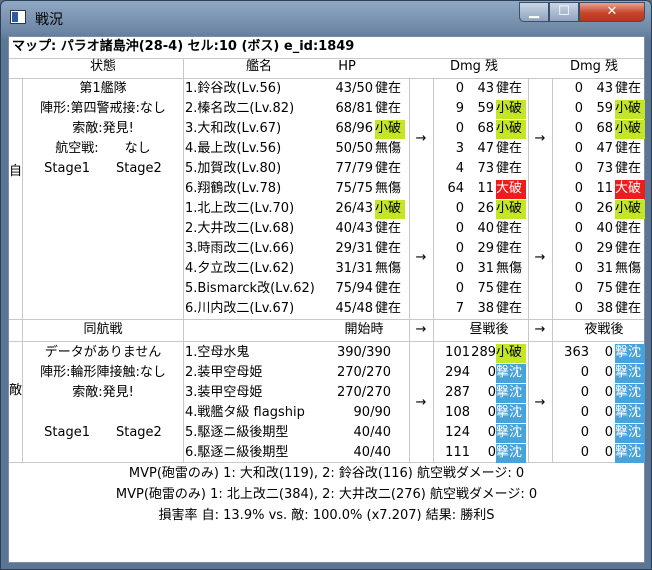 This screenshot has width=652, height=570. Describe the element at coordinates (103, 329) in the screenshot. I see `engagement-form: 同航戦` at that location.